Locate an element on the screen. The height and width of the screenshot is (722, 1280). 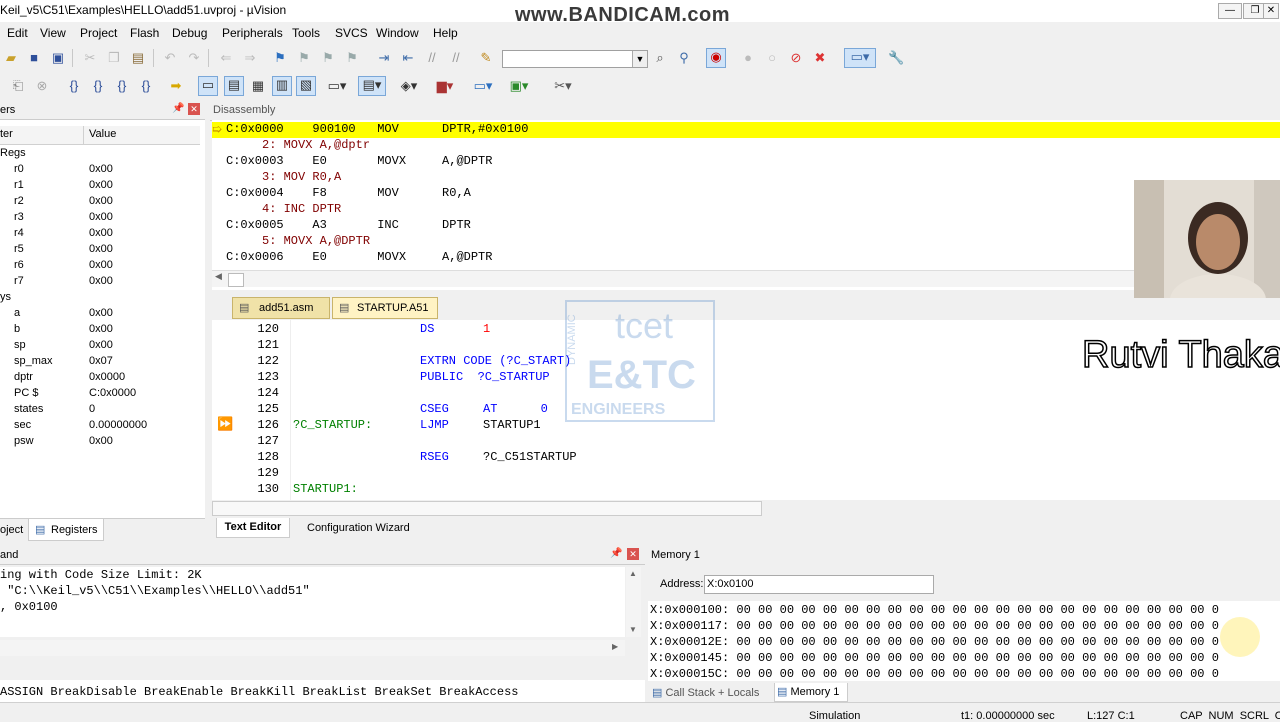
register-row: r4 0x00 is located at coordinates (100, 234).